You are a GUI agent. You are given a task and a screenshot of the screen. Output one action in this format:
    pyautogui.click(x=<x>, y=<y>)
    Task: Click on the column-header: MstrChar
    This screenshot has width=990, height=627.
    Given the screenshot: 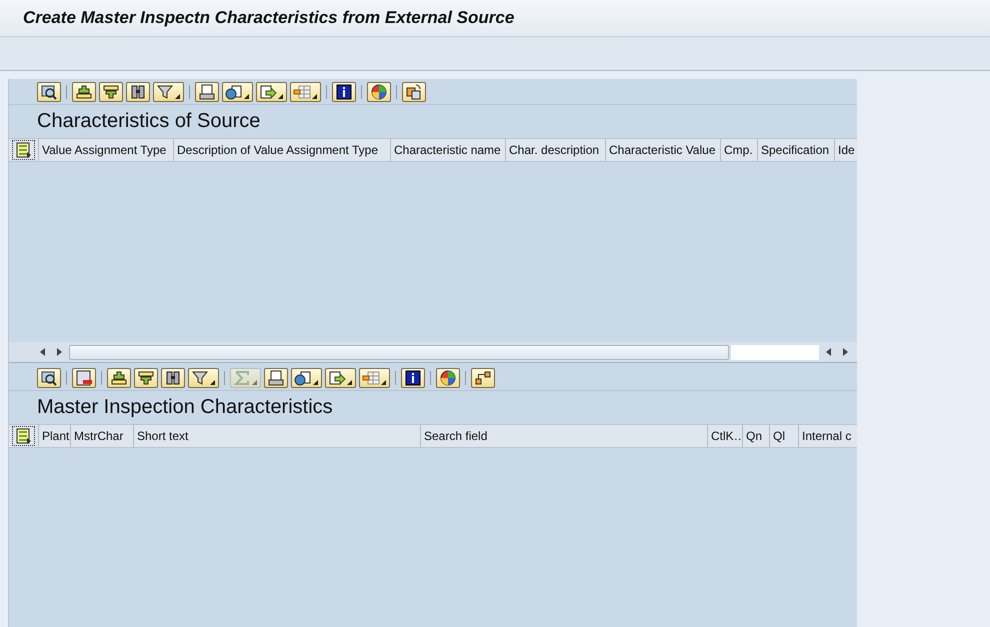 What is the action you would take?
    pyautogui.click(x=101, y=436)
    